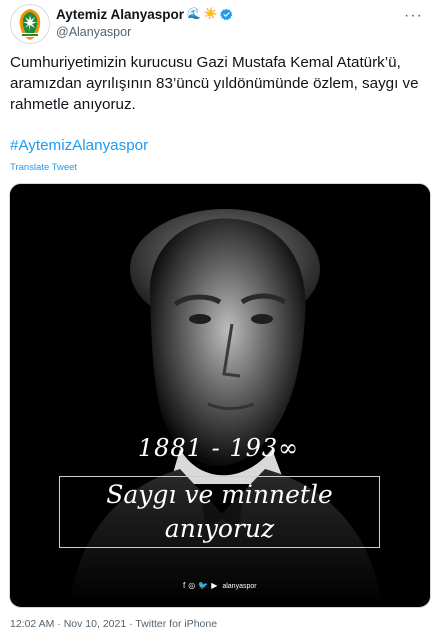  What do you see at coordinates (220, 586) in the screenshot?
I see `social-handles: f ◎ 🐦 ▶ alanyaspor` at bounding box center [220, 586].